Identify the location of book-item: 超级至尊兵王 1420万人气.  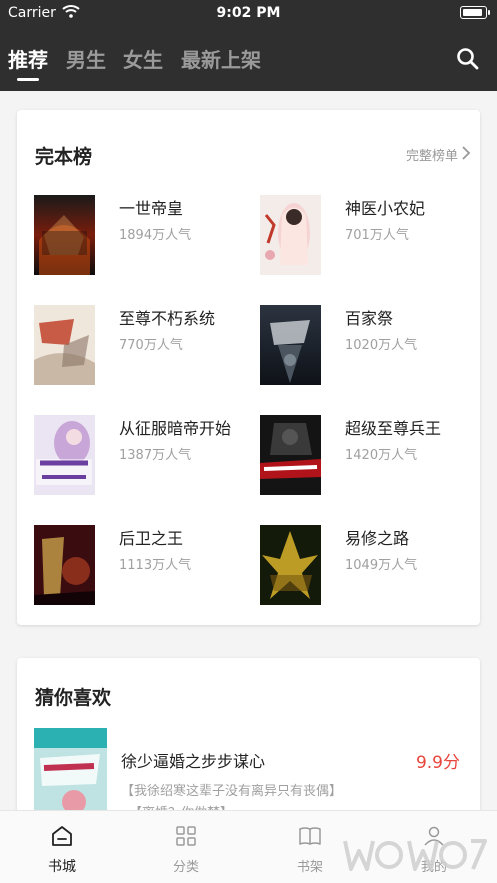
(360, 455).